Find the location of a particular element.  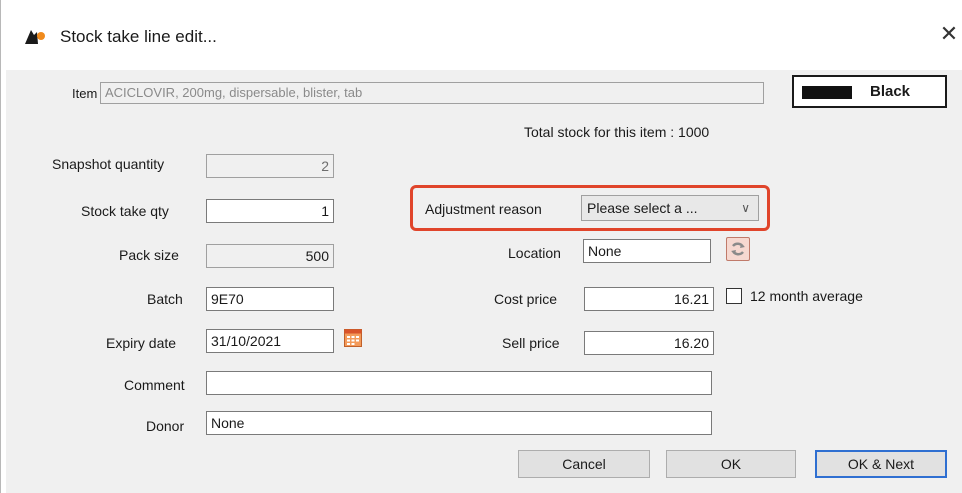

donor-input: None is located at coordinates (459, 423).